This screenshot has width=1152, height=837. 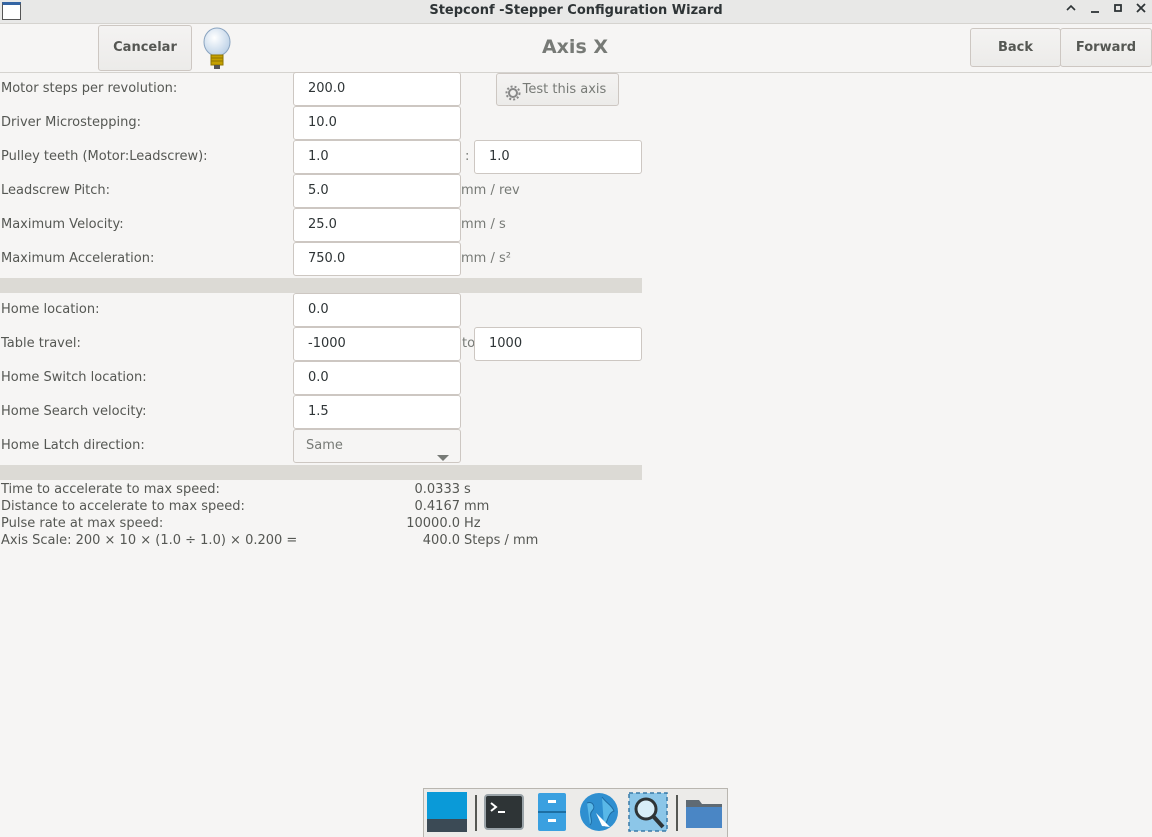 What do you see at coordinates (1118, 11) in the screenshot?
I see `restore-icon` at bounding box center [1118, 11].